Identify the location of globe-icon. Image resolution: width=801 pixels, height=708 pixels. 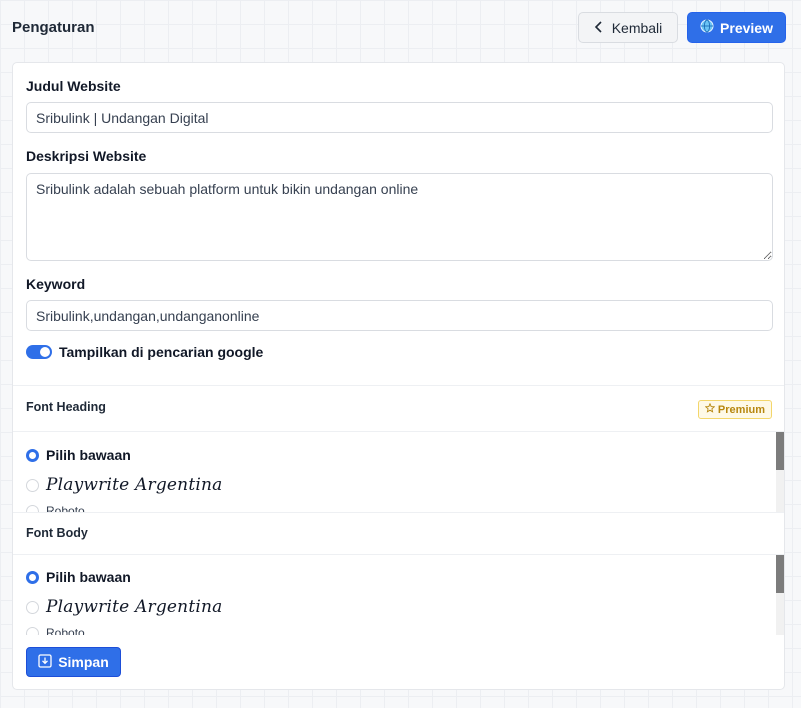
(707, 27).